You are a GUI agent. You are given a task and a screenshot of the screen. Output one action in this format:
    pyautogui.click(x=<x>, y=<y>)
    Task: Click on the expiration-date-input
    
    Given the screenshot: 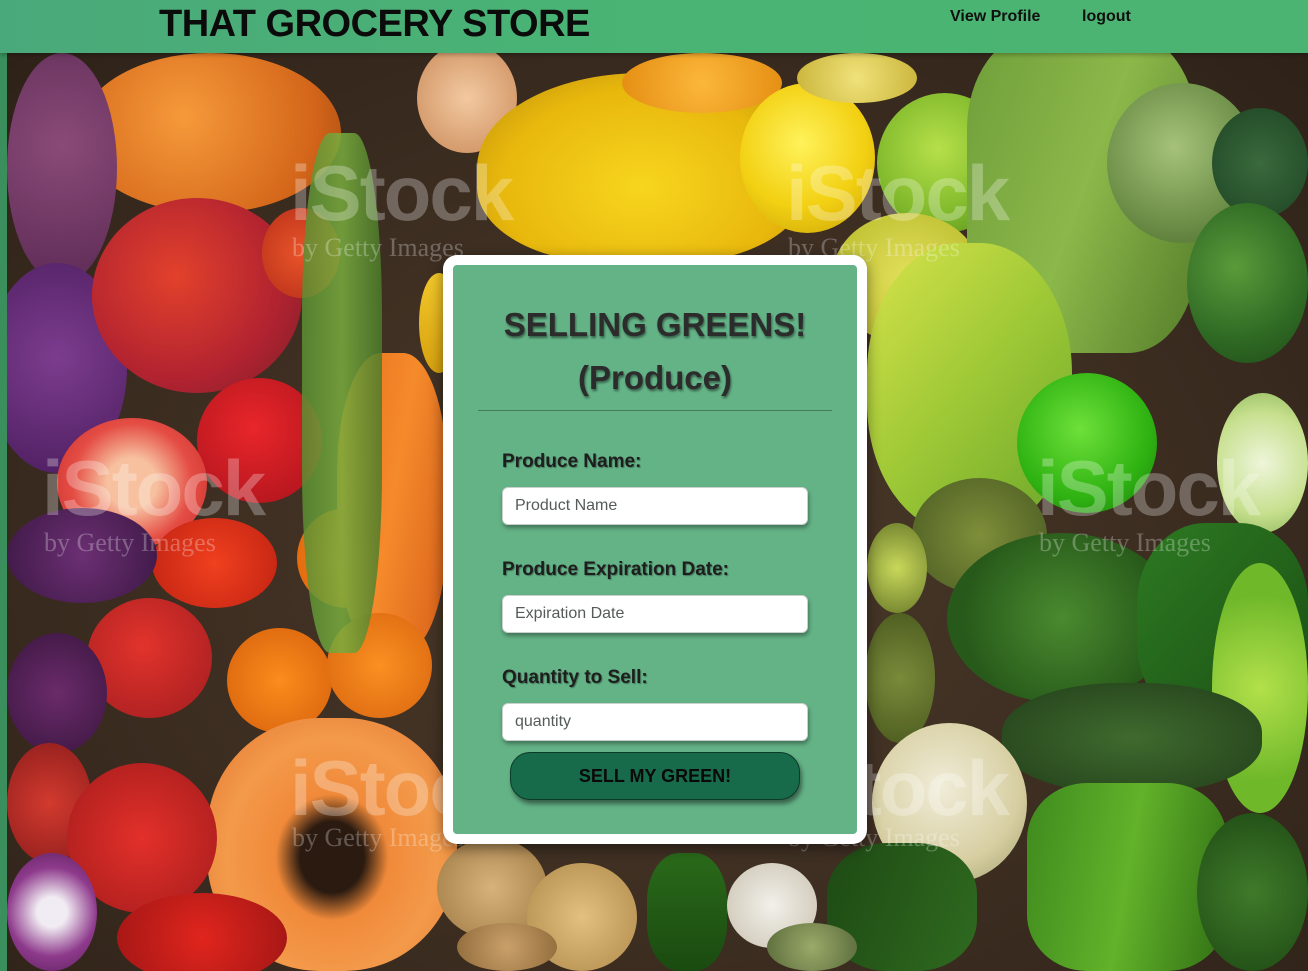 What is the action you would take?
    pyautogui.click(x=655, y=614)
    